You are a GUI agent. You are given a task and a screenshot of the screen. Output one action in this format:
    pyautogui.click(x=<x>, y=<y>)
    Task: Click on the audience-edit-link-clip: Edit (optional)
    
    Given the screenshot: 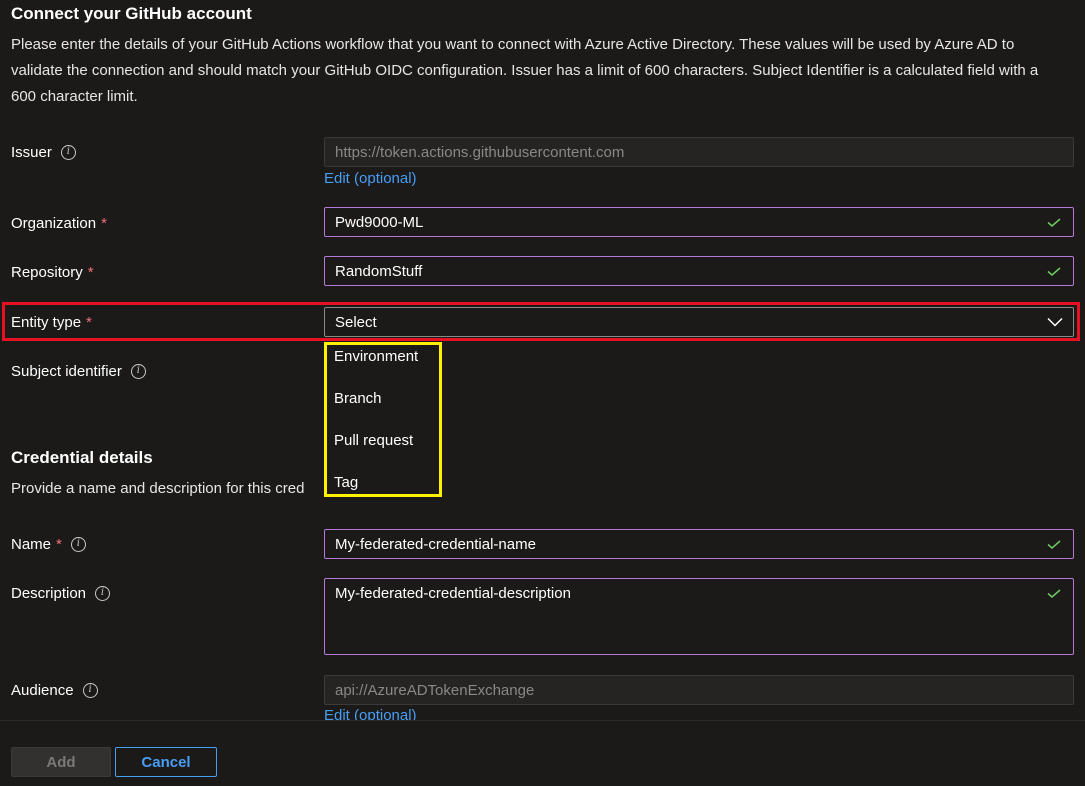 What is the action you would take?
    pyautogui.click(x=370, y=713)
    